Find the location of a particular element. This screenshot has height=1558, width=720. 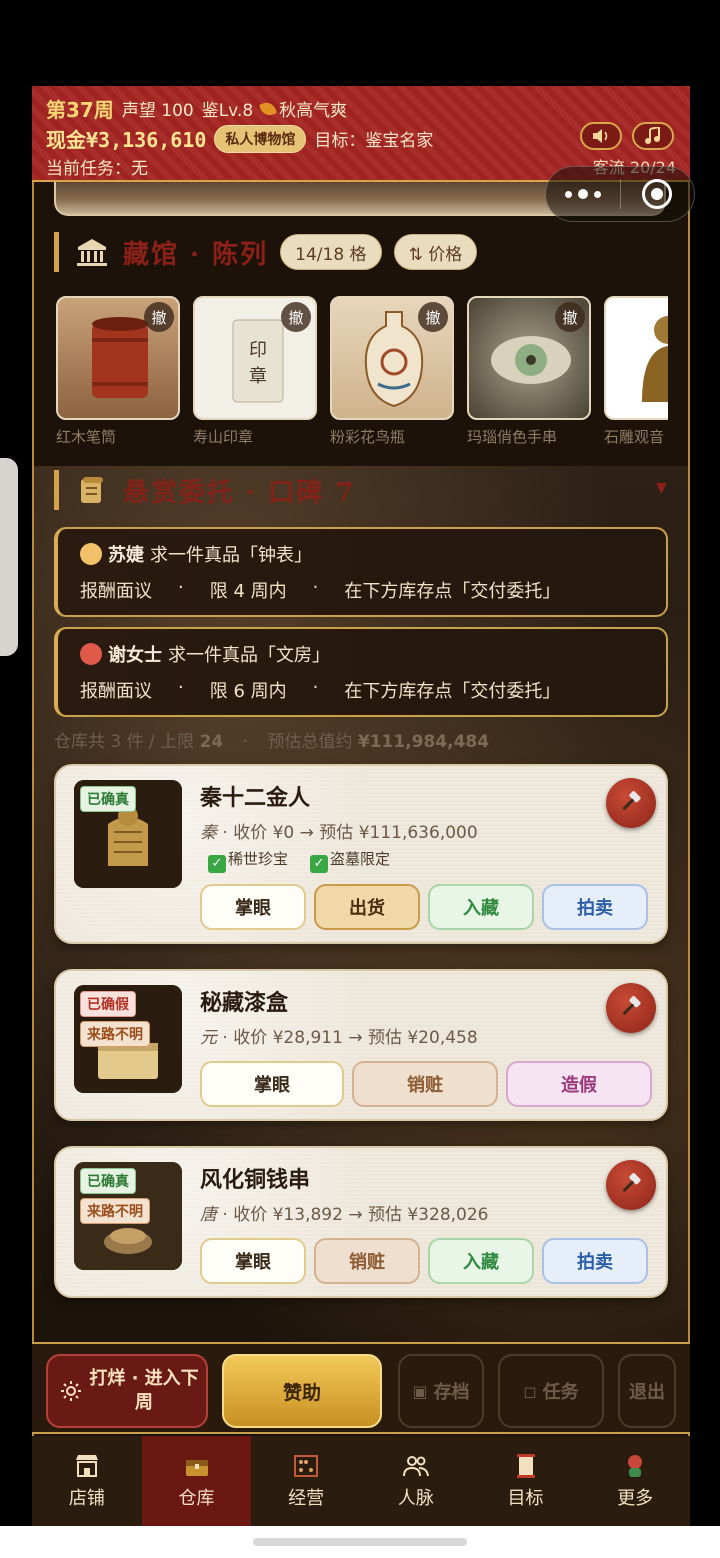

exhibit-thumb: 撤 is located at coordinates (118, 358).